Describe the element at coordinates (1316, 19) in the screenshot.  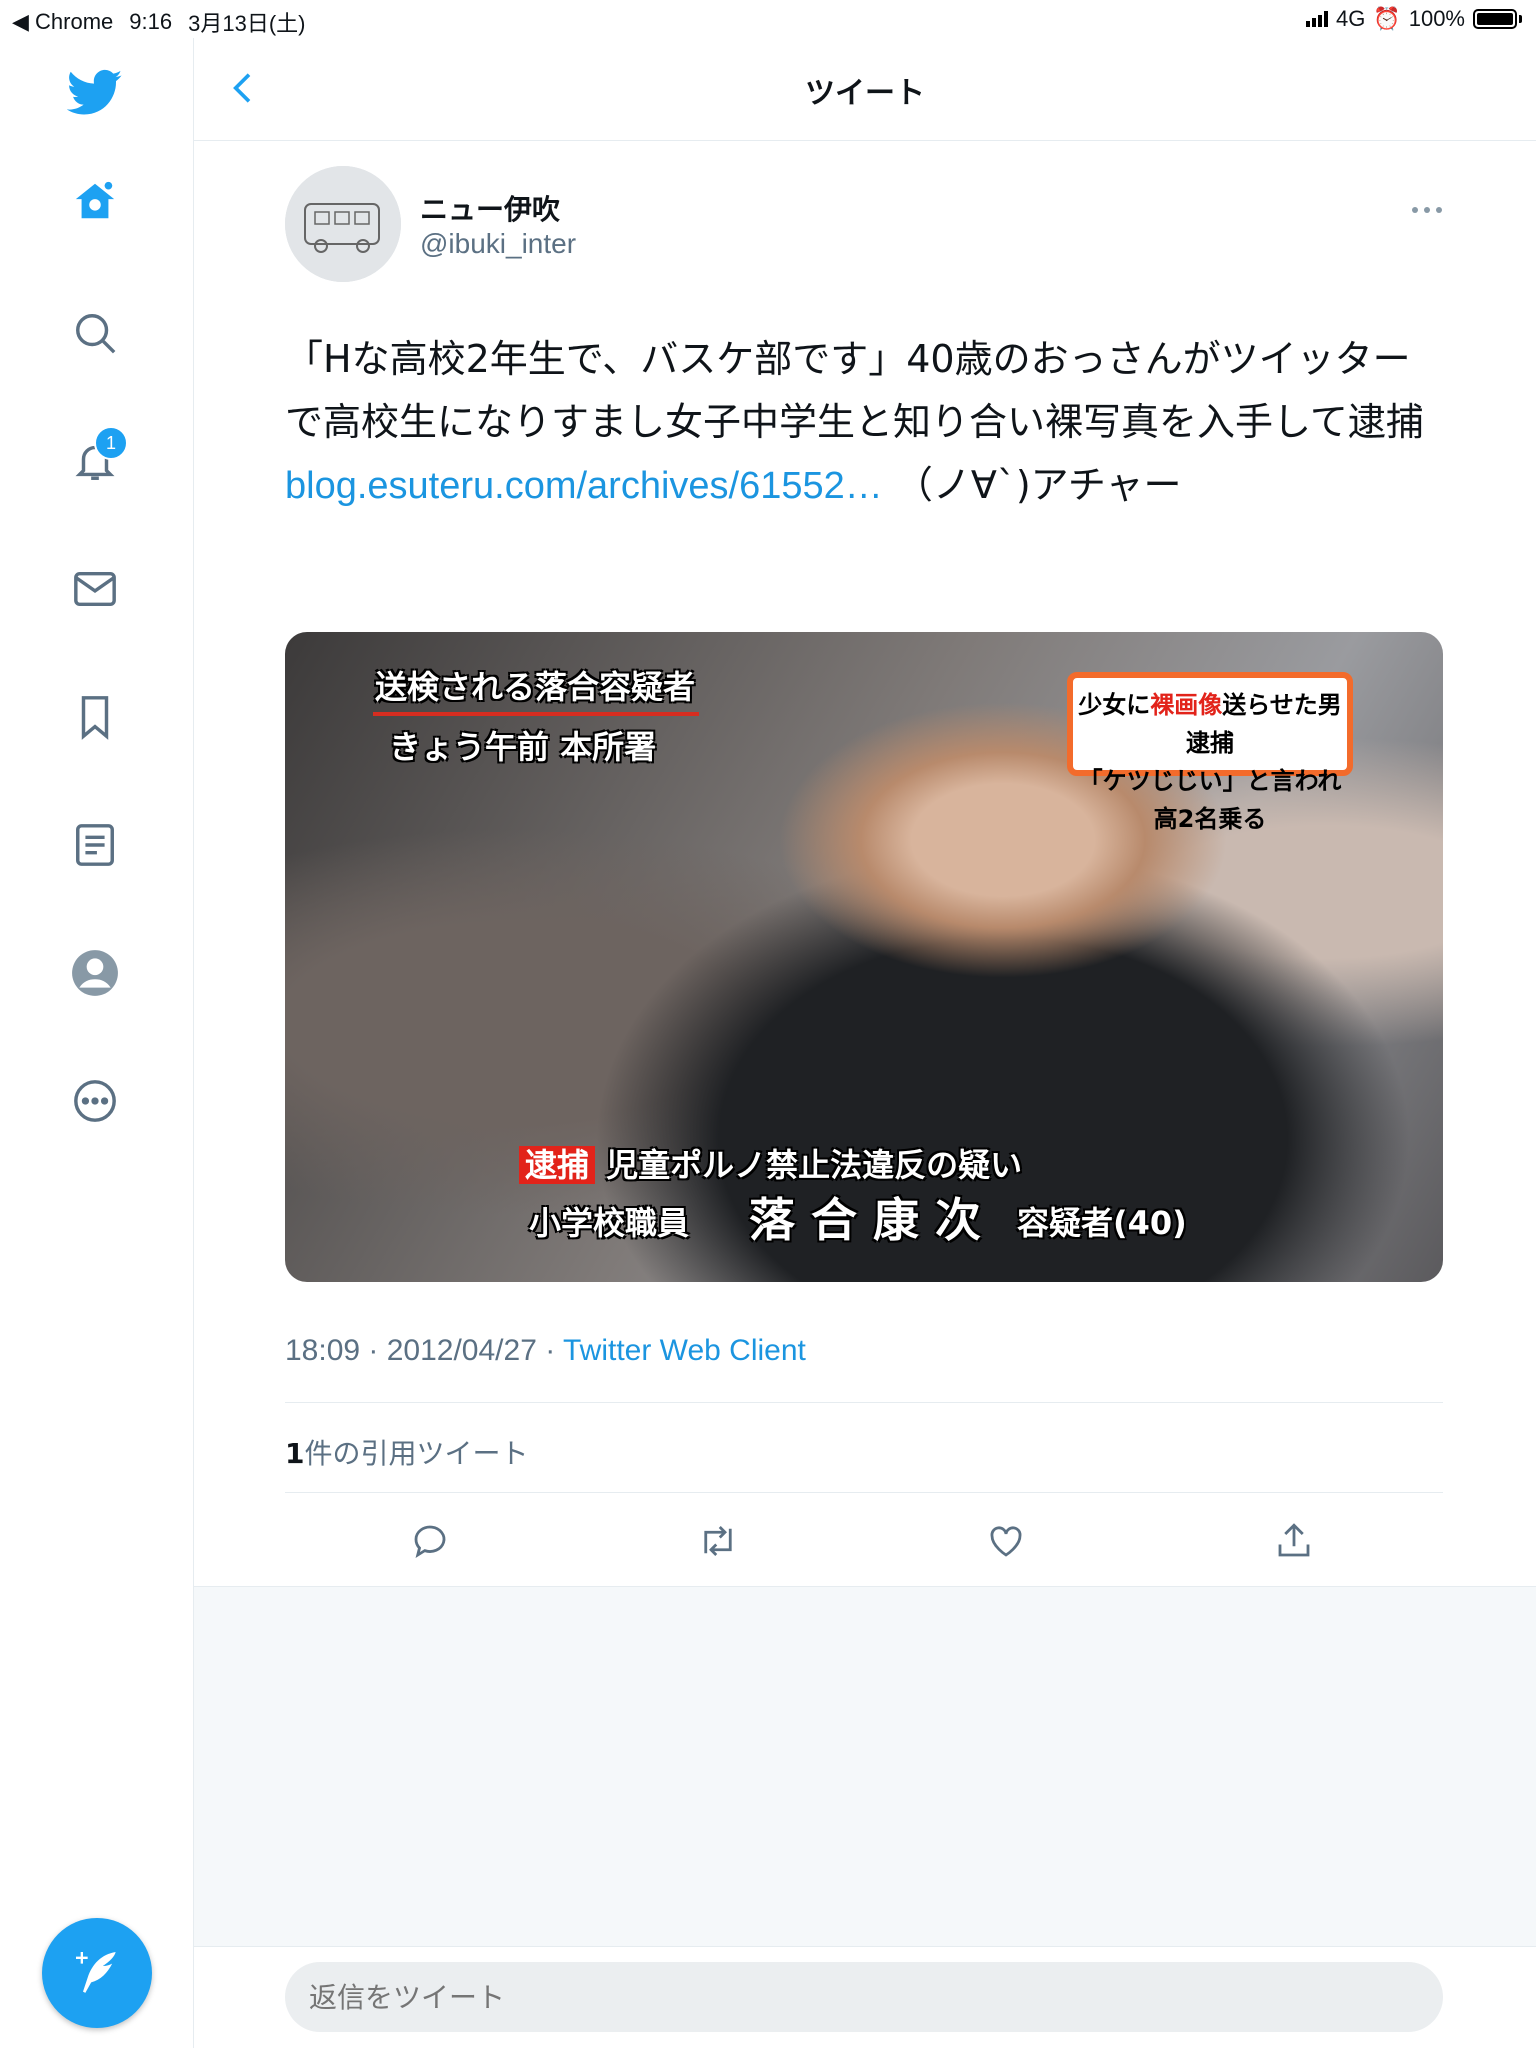
I see `signal-icon` at that location.